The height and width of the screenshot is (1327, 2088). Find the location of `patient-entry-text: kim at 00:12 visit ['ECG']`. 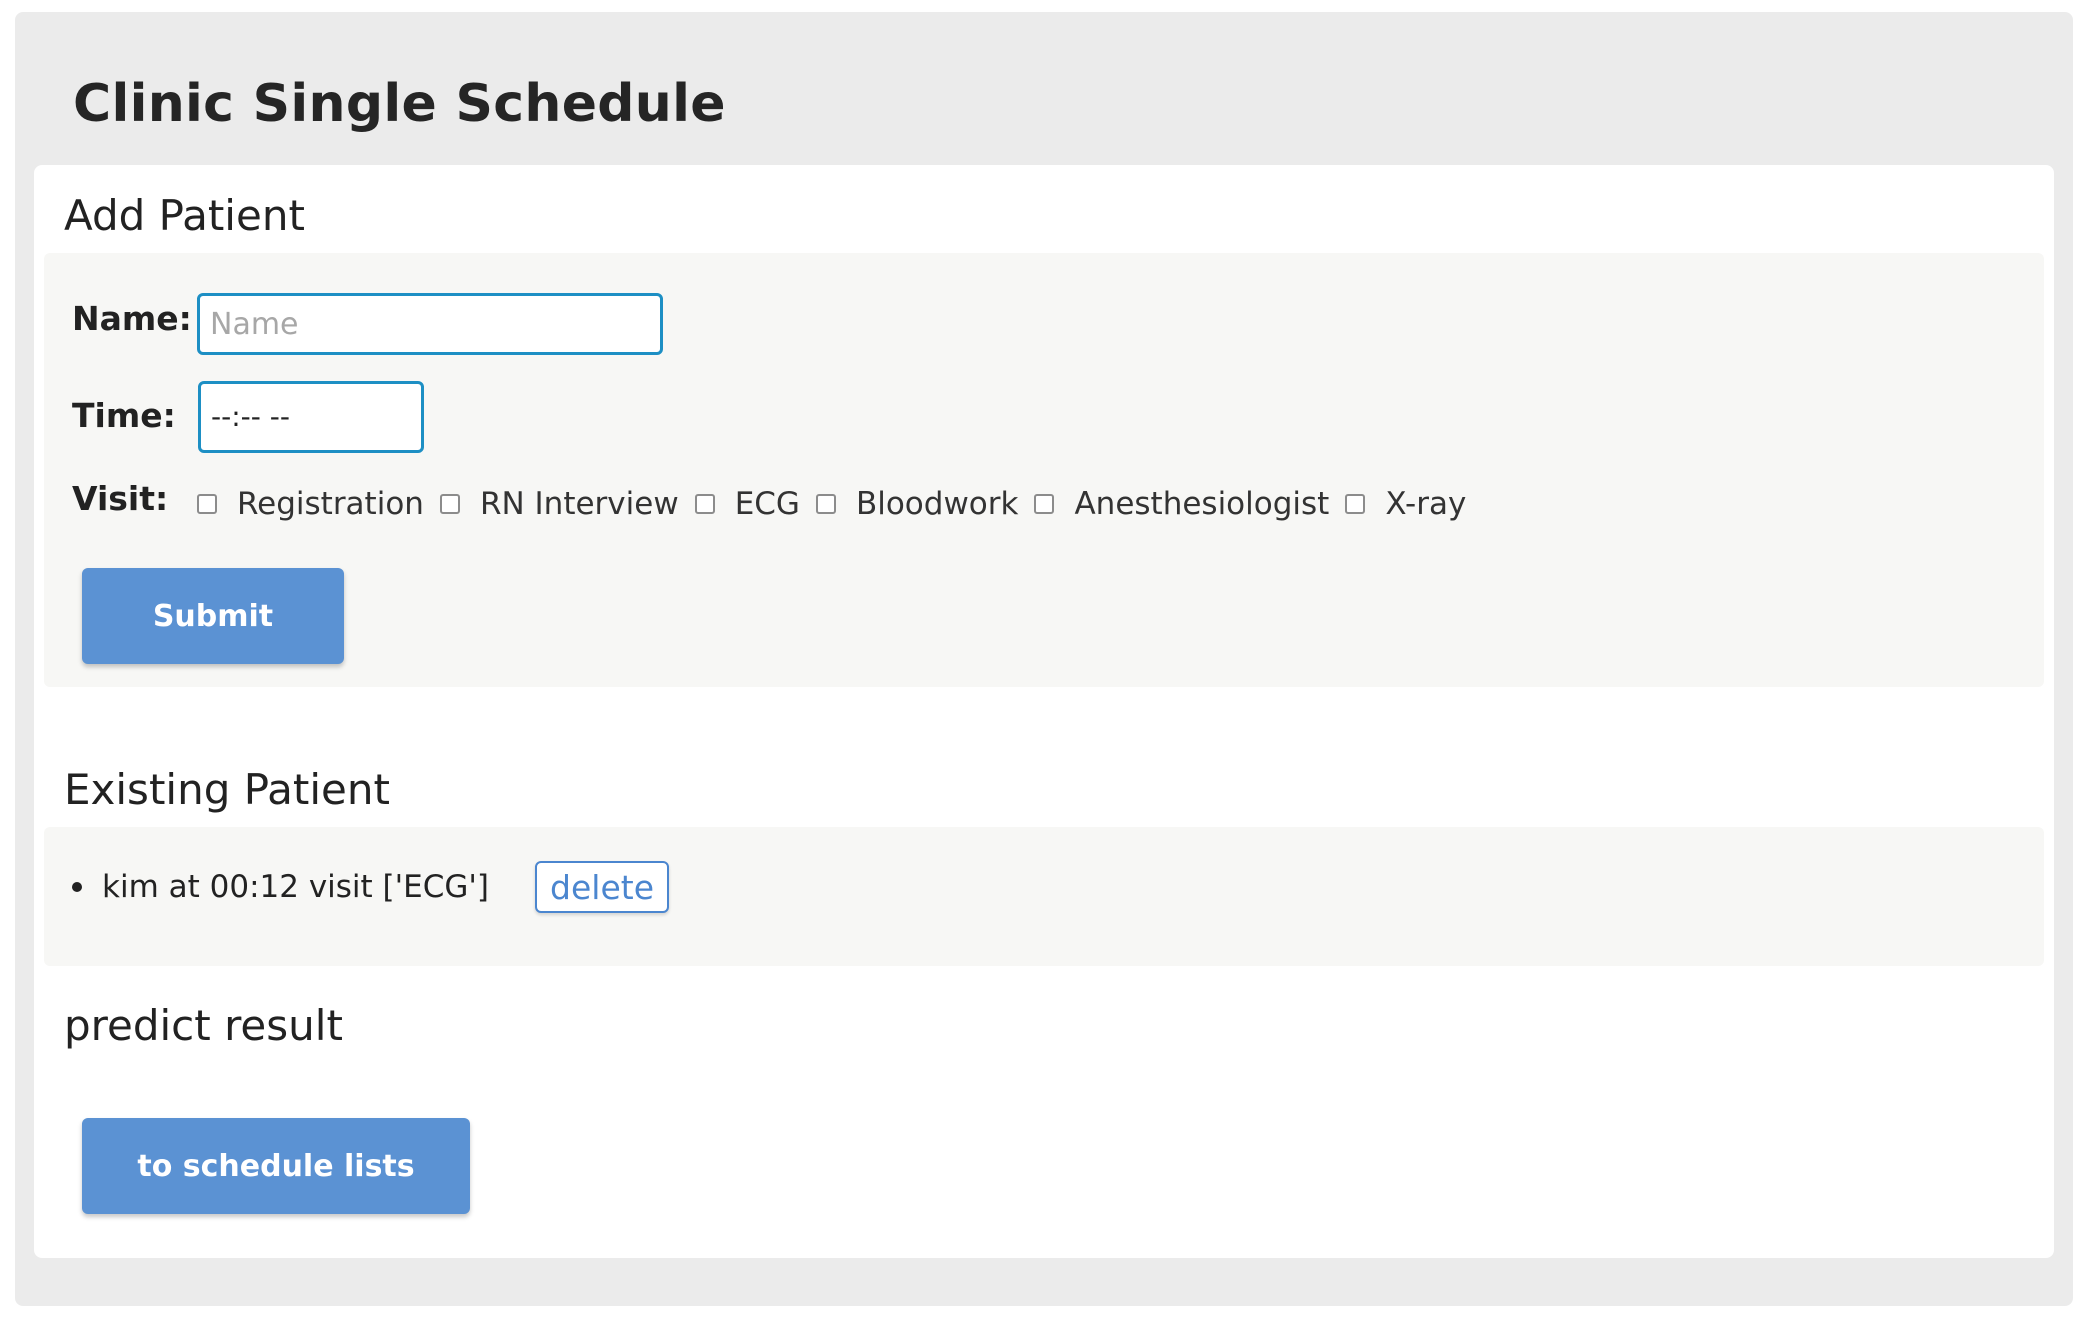

patient-entry-text: kim at 00:12 visit ['ECG'] is located at coordinates (296, 887).